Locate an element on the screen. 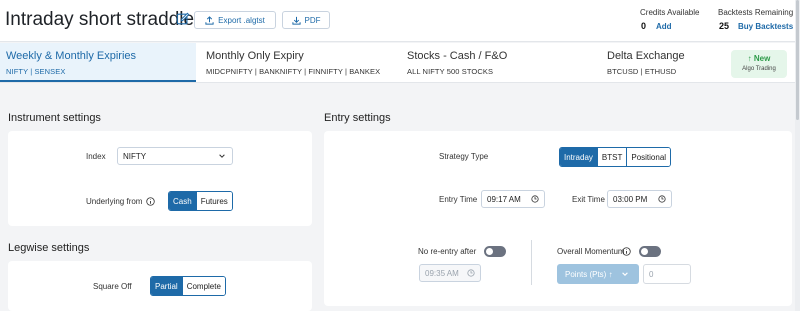 The height and width of the screenshot is (311, 800). entry-time-value: 09:17 AM is located at coordinates (504, 199).